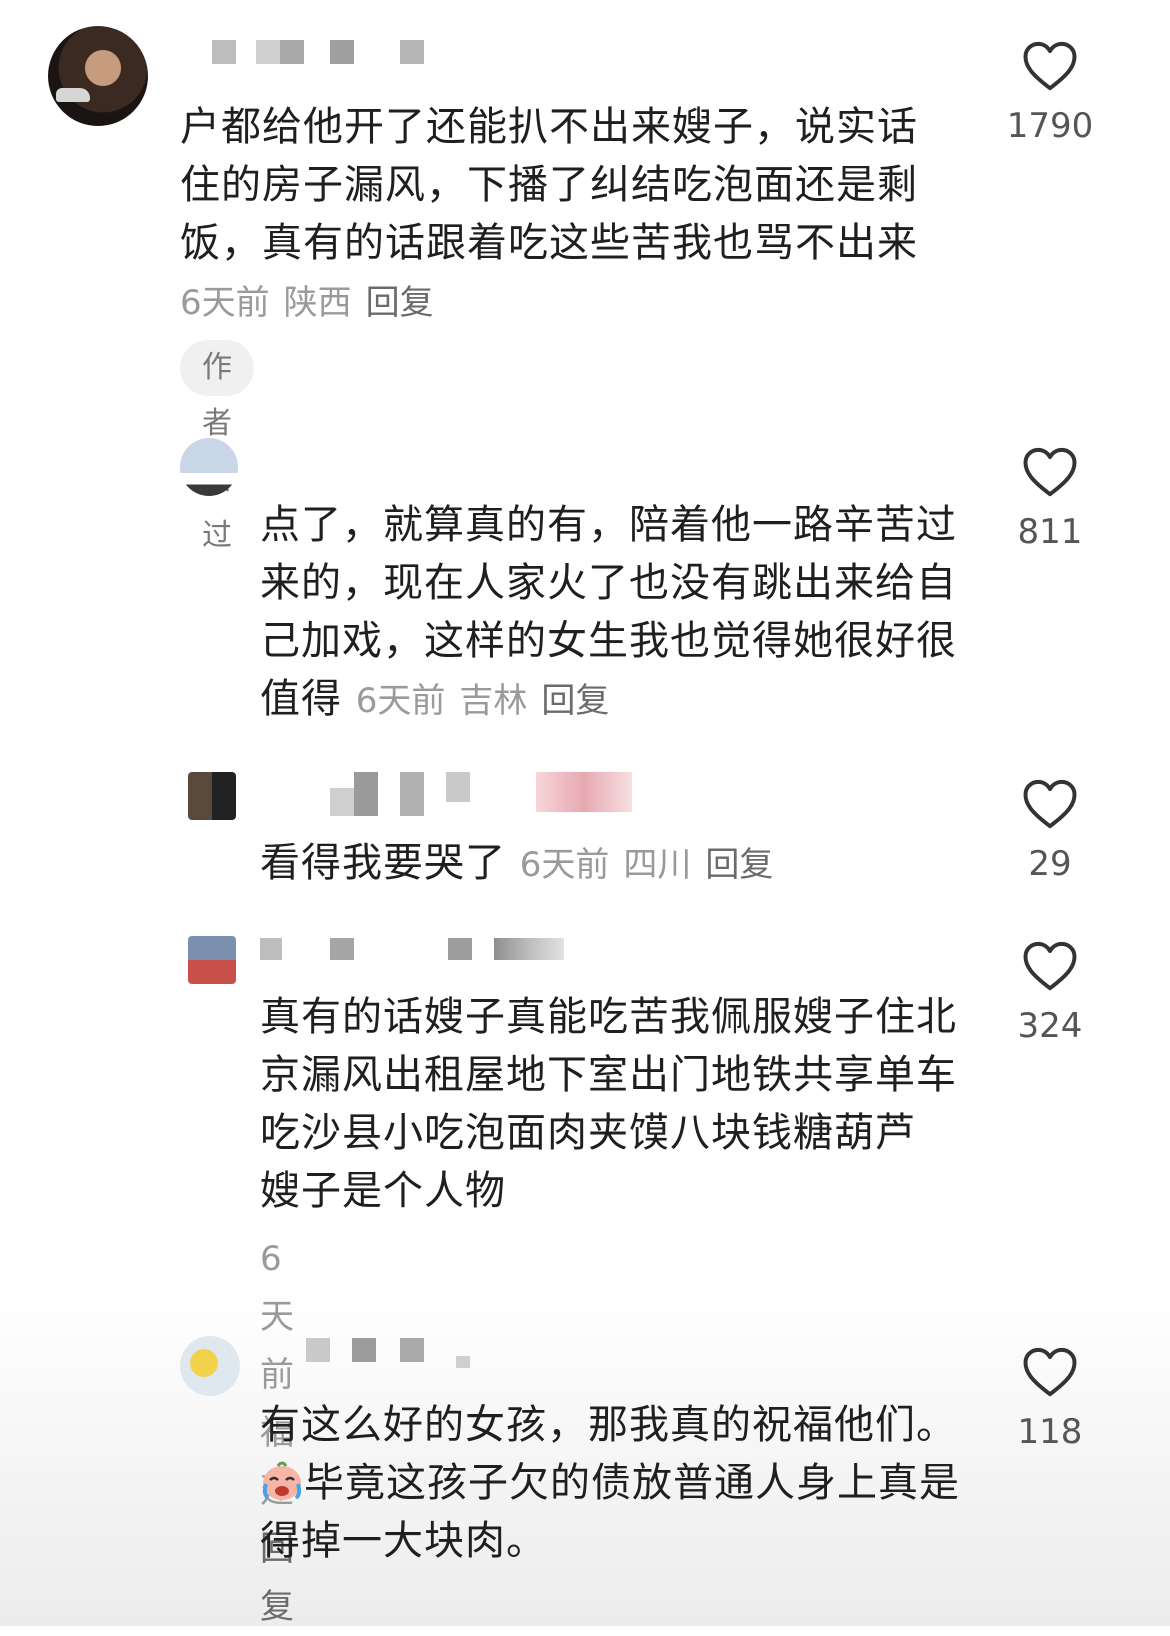 This screenshot has width=1170, height=1636. Describe the element at coordinates (1050, 1026) in the screenshot. I see `like-count: 324` at that location.